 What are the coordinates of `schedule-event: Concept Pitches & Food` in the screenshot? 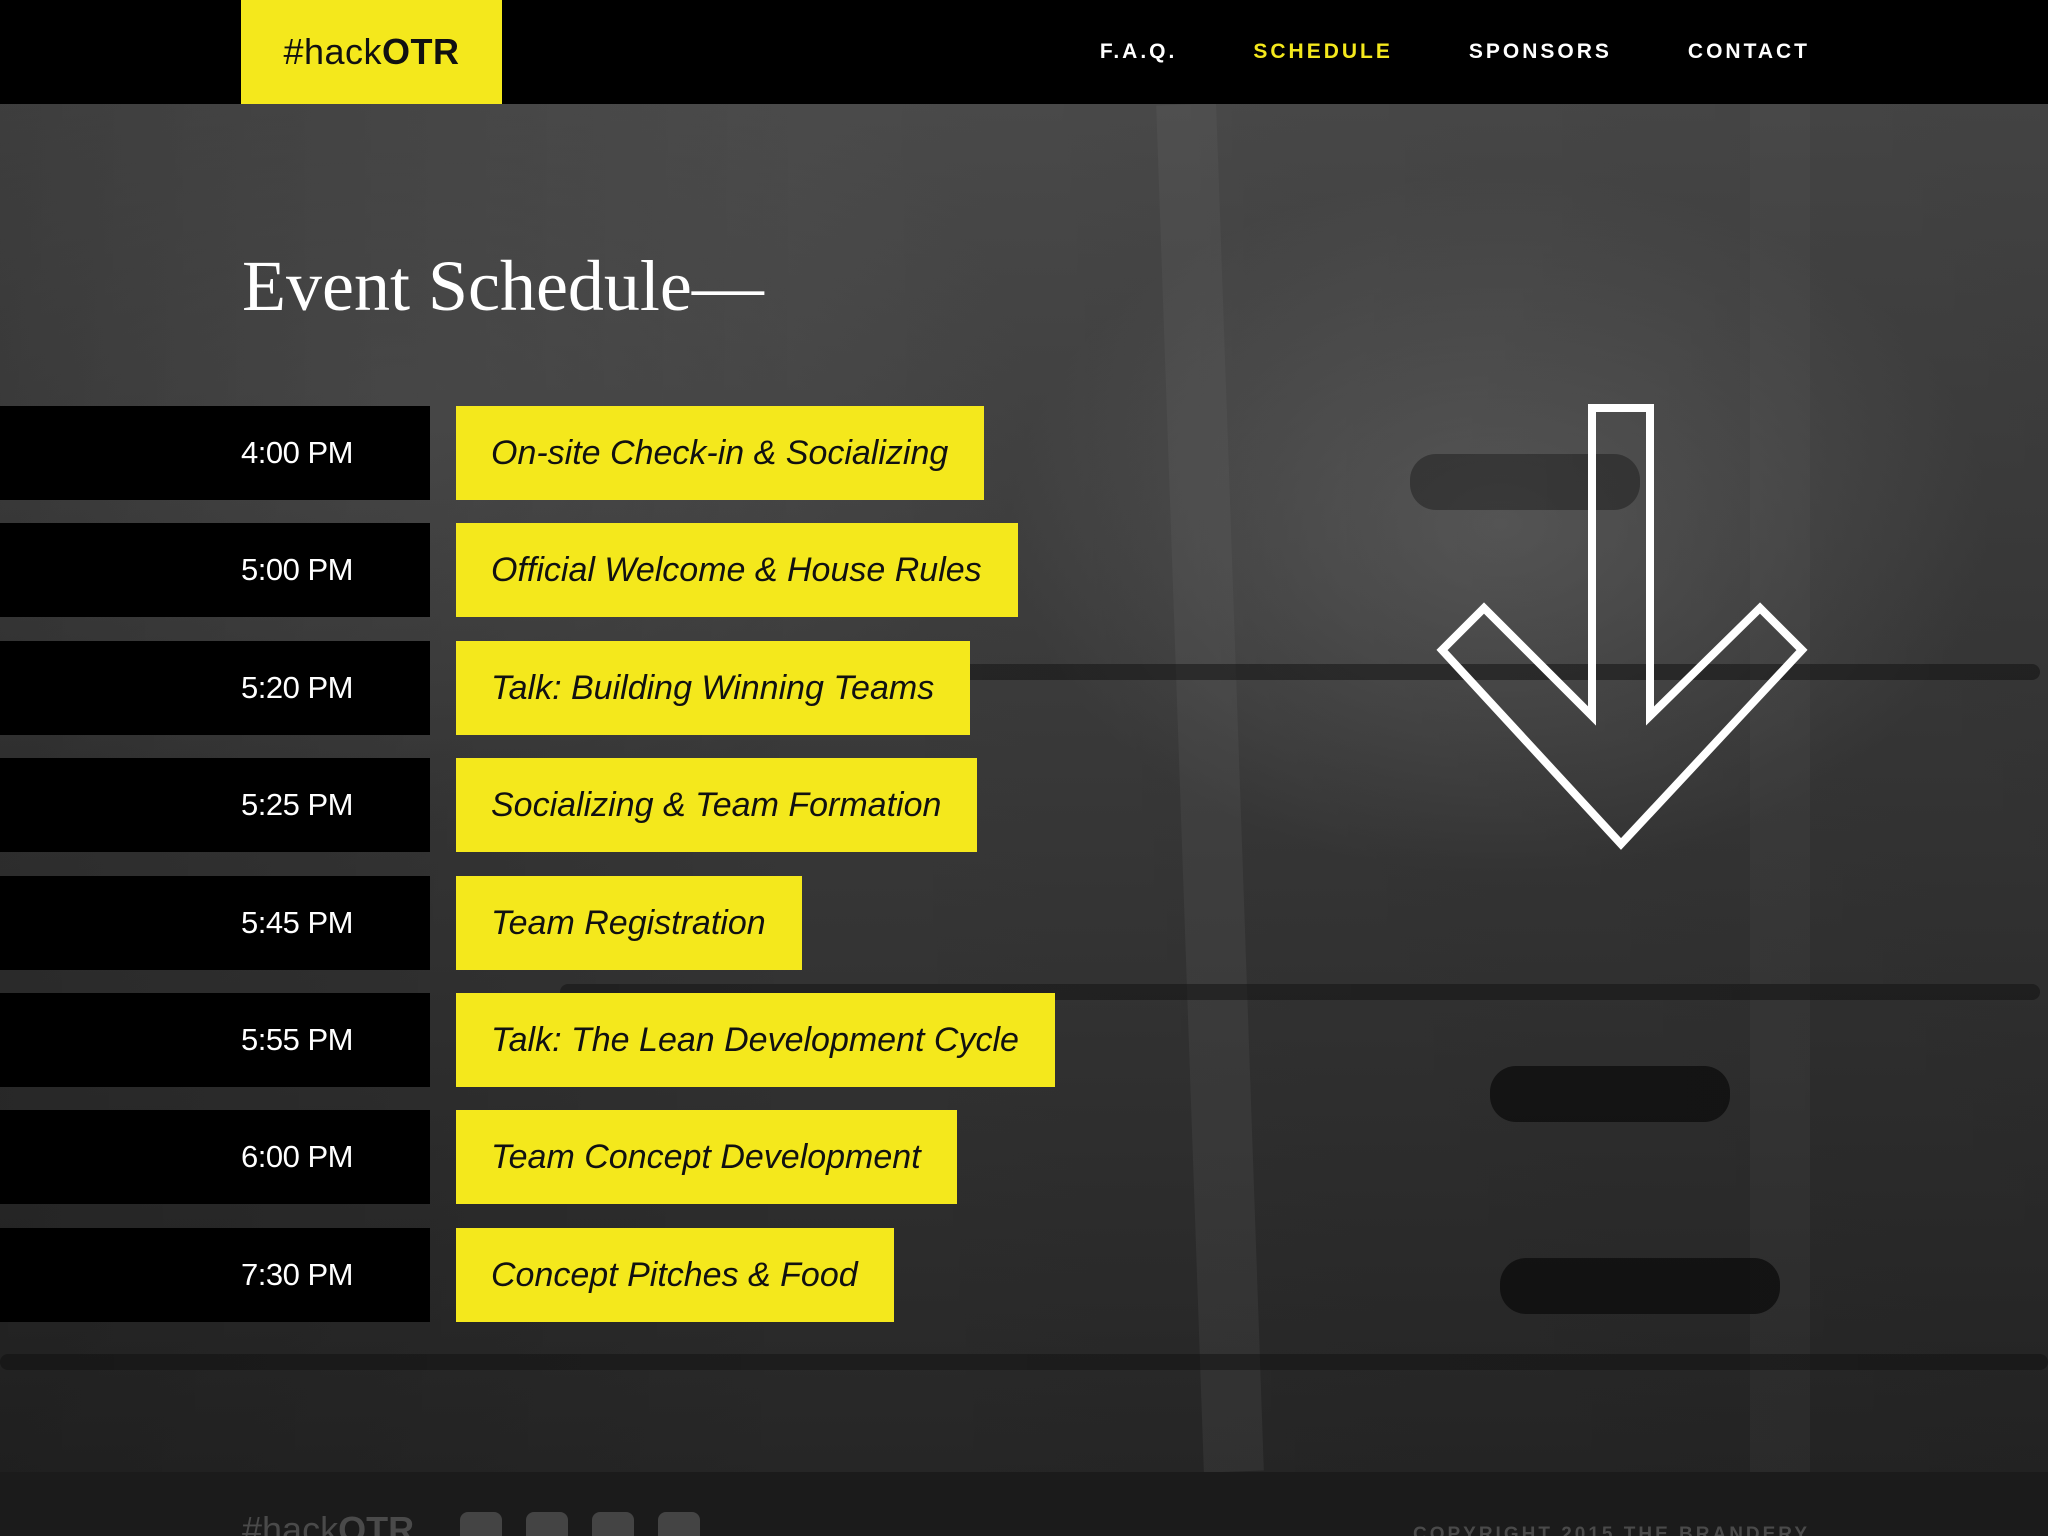 It's located at (675, 1274).